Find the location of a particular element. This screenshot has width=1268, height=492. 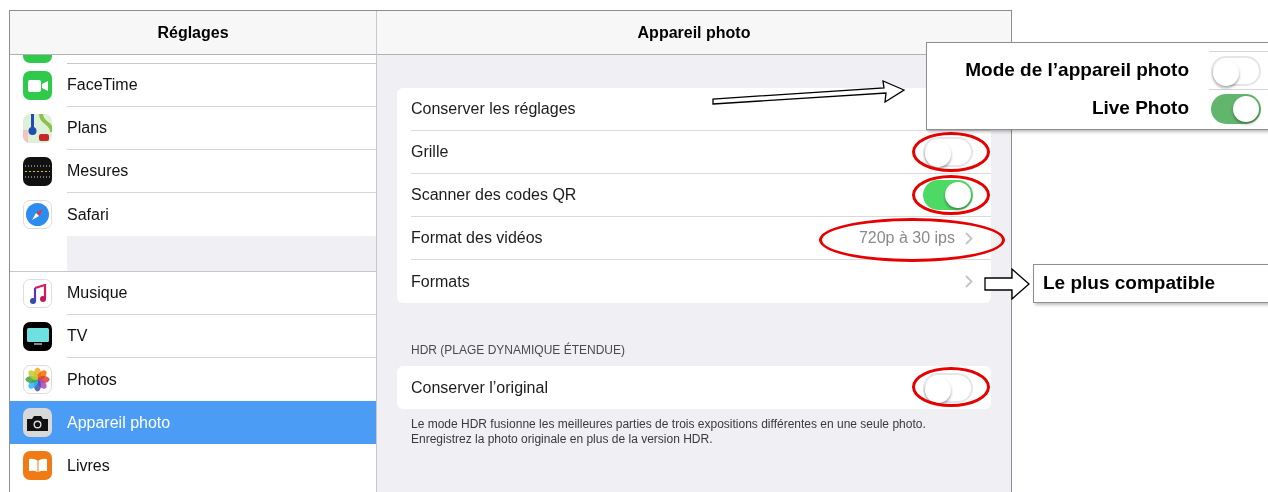

flower-icon is located at coordinates (37, 379).